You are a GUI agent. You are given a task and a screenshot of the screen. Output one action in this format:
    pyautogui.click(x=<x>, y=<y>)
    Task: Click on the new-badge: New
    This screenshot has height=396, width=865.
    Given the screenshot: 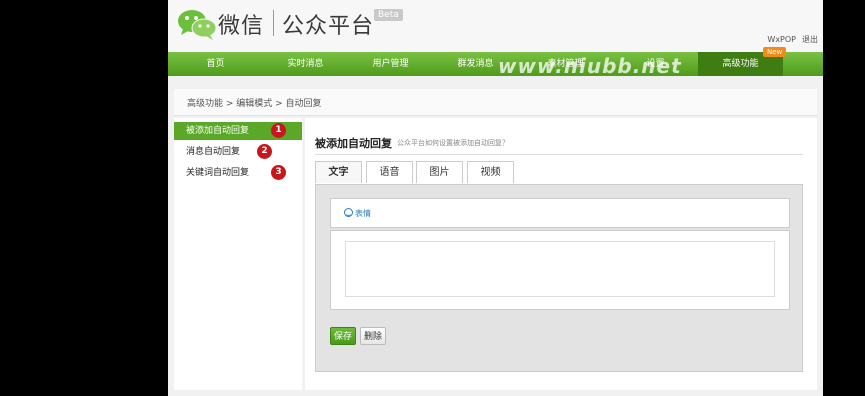 What is the action you would take?
    pyautogui.click(x=775, y=52)
    